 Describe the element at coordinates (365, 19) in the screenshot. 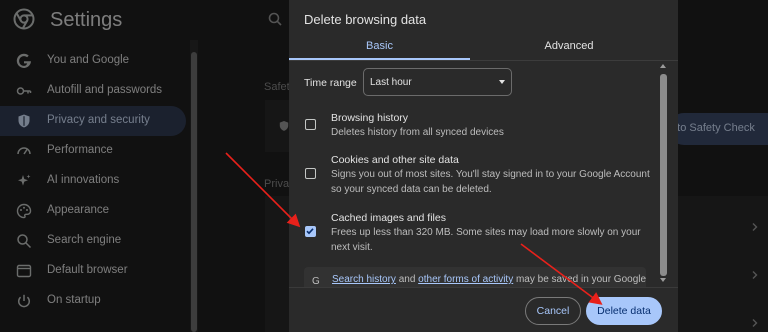

I see `dialog-title: Delete browsing data` at that location.